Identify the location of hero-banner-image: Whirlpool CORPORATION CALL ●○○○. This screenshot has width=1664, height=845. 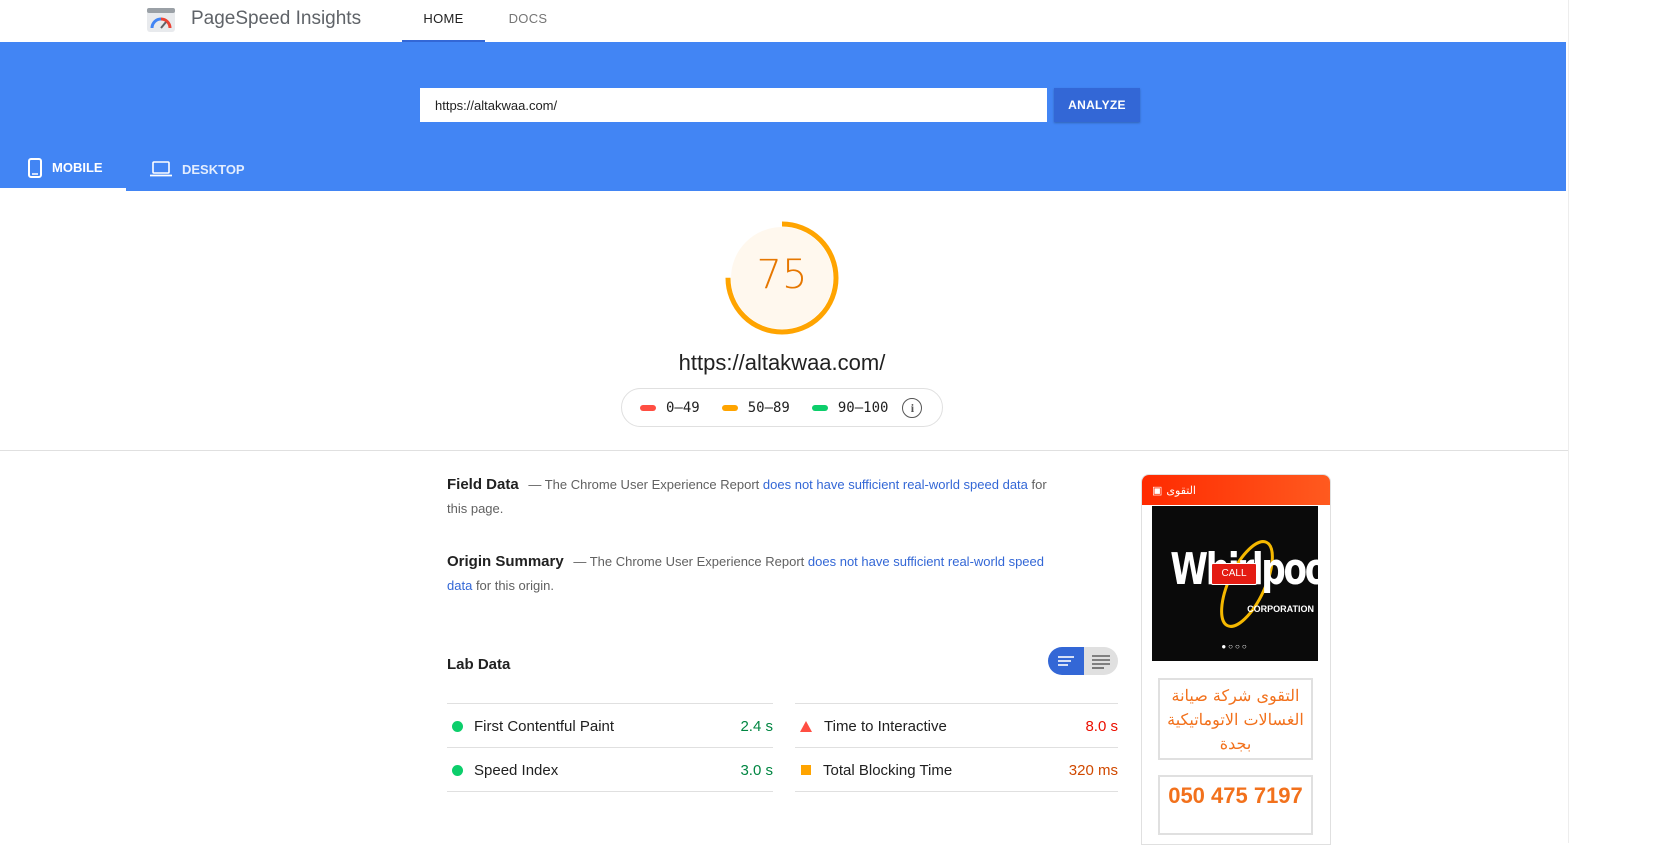
(1241, 583).